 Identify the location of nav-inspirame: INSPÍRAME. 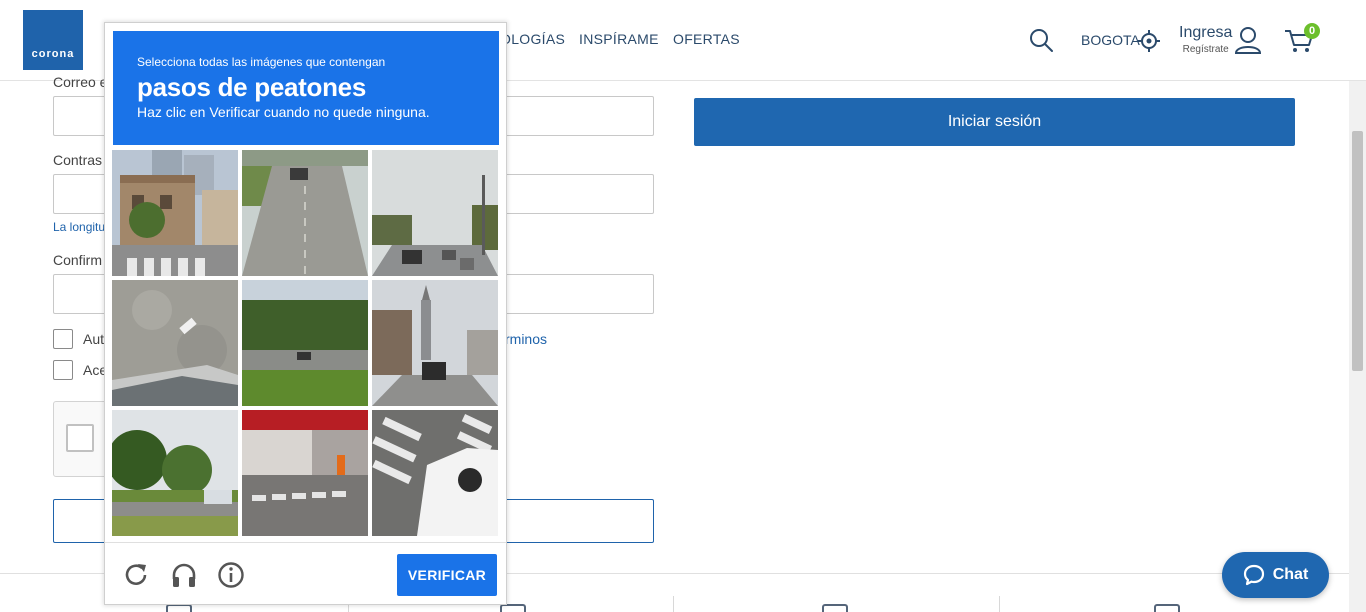
(619, 39).